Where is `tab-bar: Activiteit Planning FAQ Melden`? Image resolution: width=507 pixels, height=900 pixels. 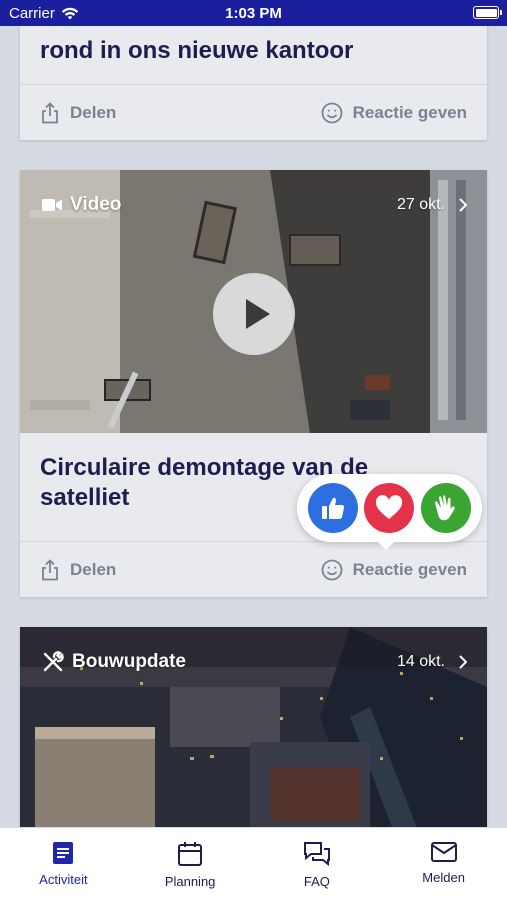
tab-bar: Activiteit Planning FAQ Melden is located at coordinates (253, 863).